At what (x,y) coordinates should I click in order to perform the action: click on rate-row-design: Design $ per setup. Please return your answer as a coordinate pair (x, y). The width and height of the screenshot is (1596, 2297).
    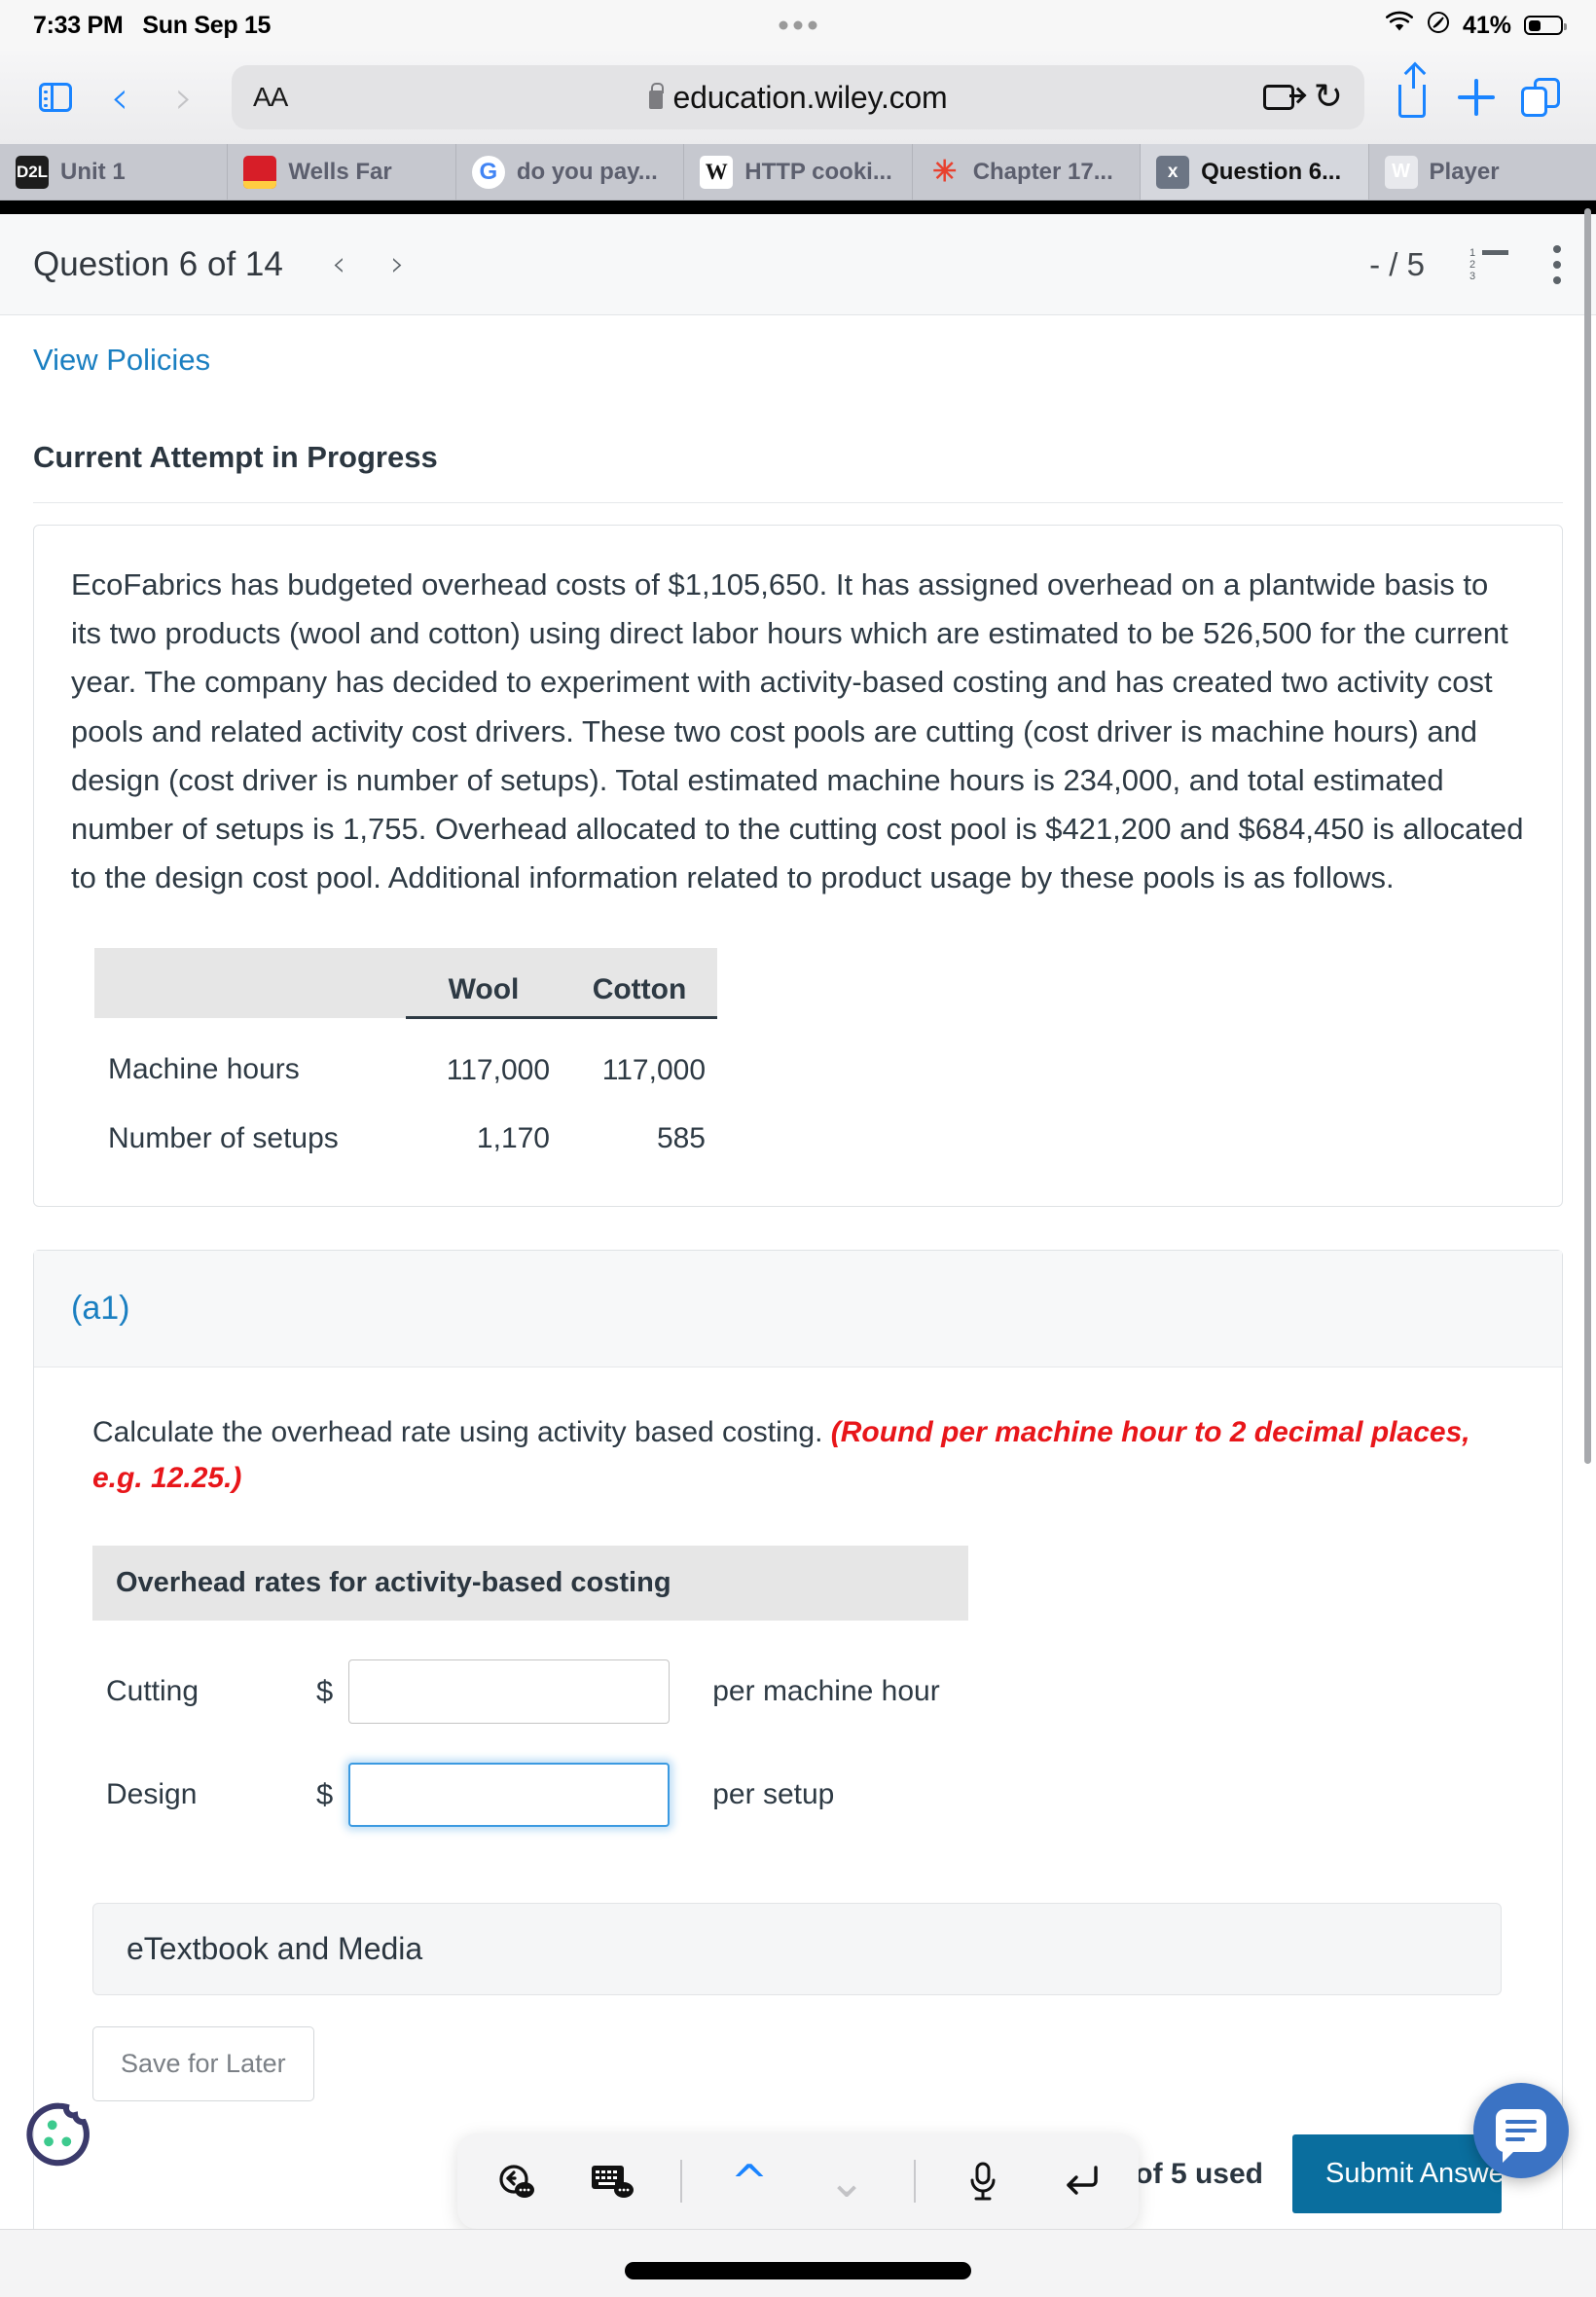
    Looking at the image, I should click on (798, 1796).